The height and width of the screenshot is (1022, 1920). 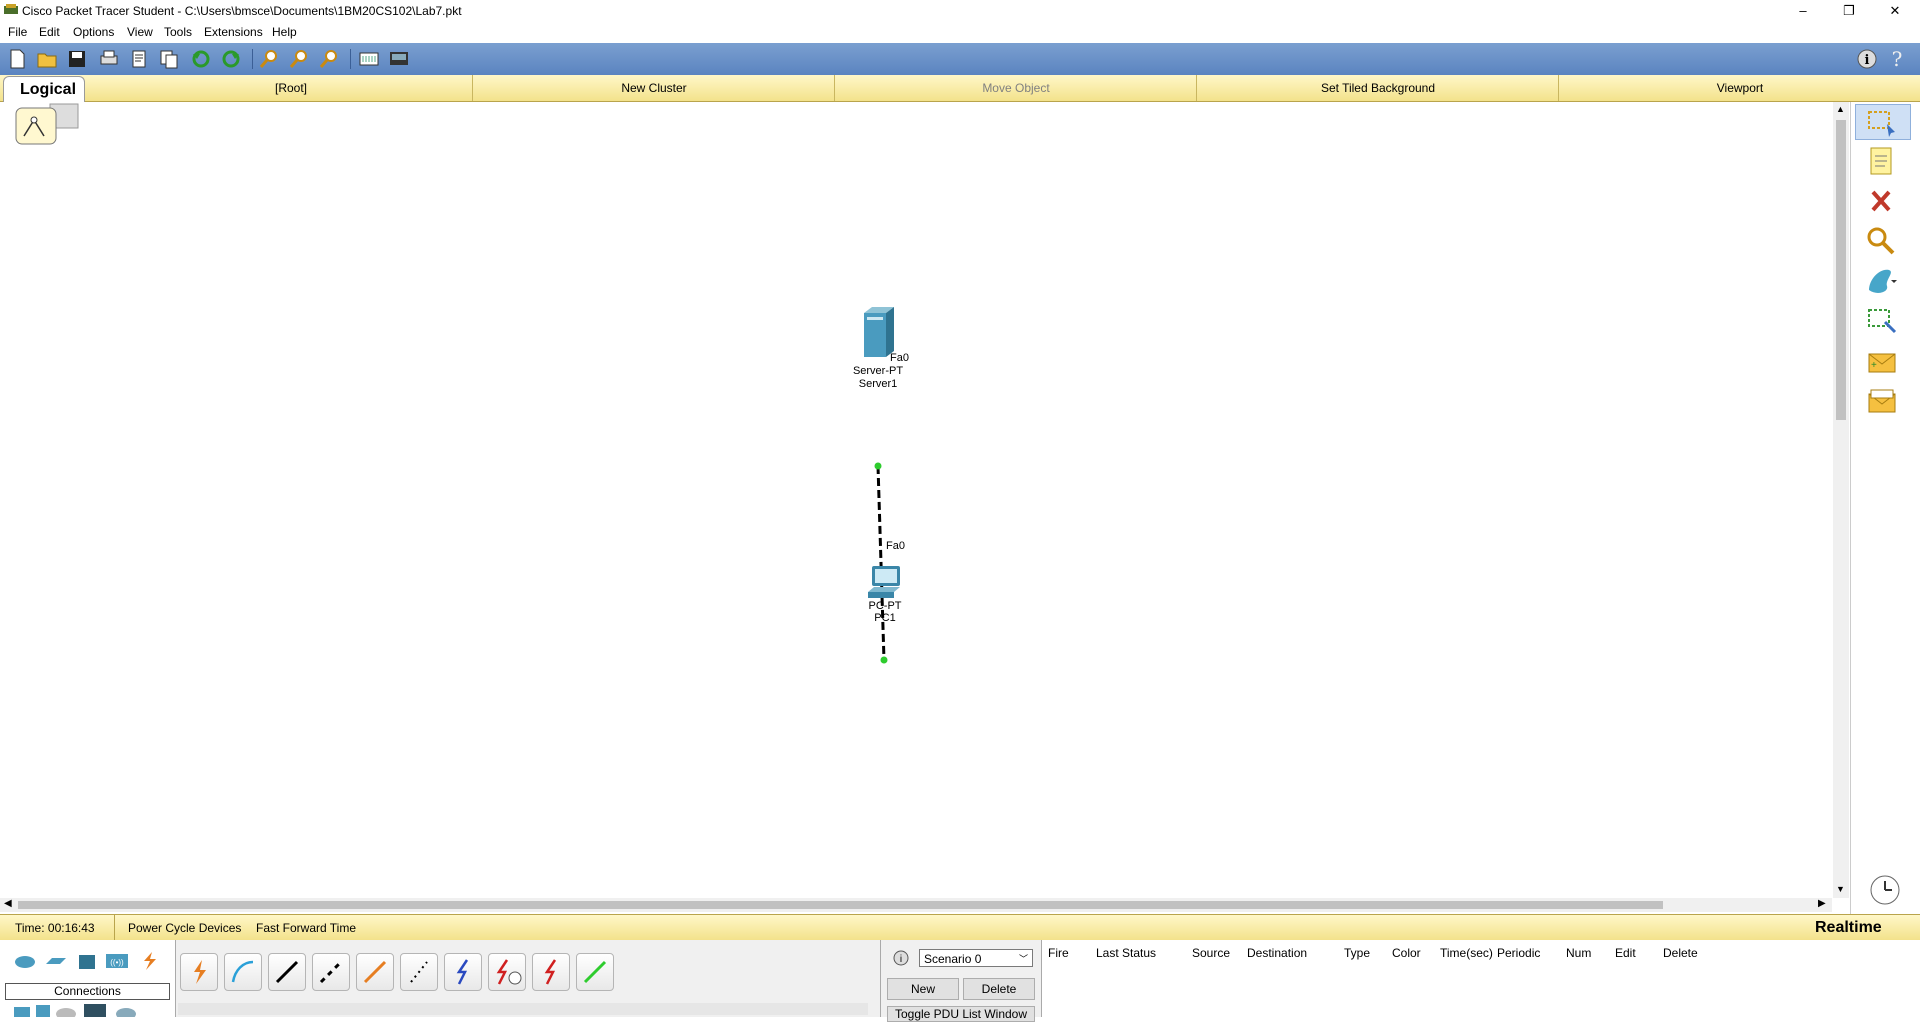 I want to click on coaxial-cable-button, so click(x=463, y=972).